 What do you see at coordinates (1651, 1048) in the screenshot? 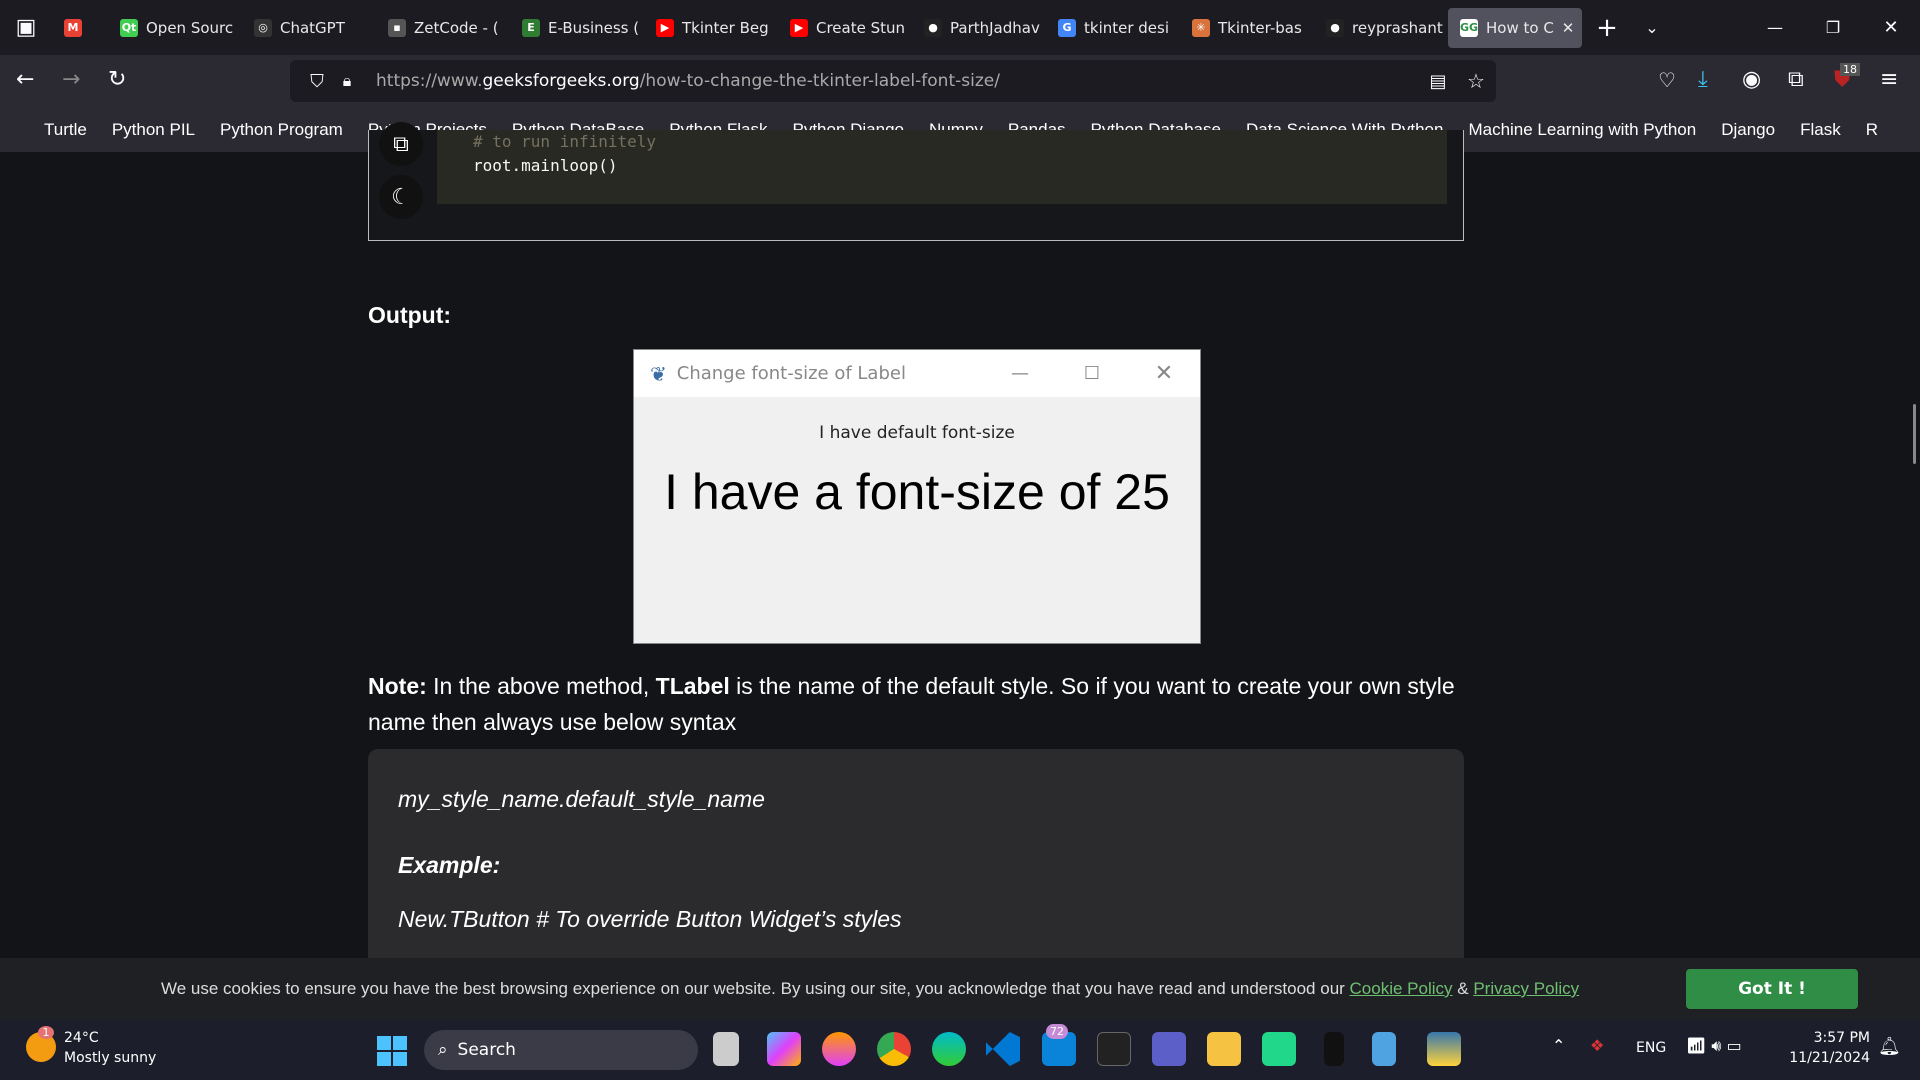
I see `language-indicator: ENG` at bounding box center [1651, 1048].